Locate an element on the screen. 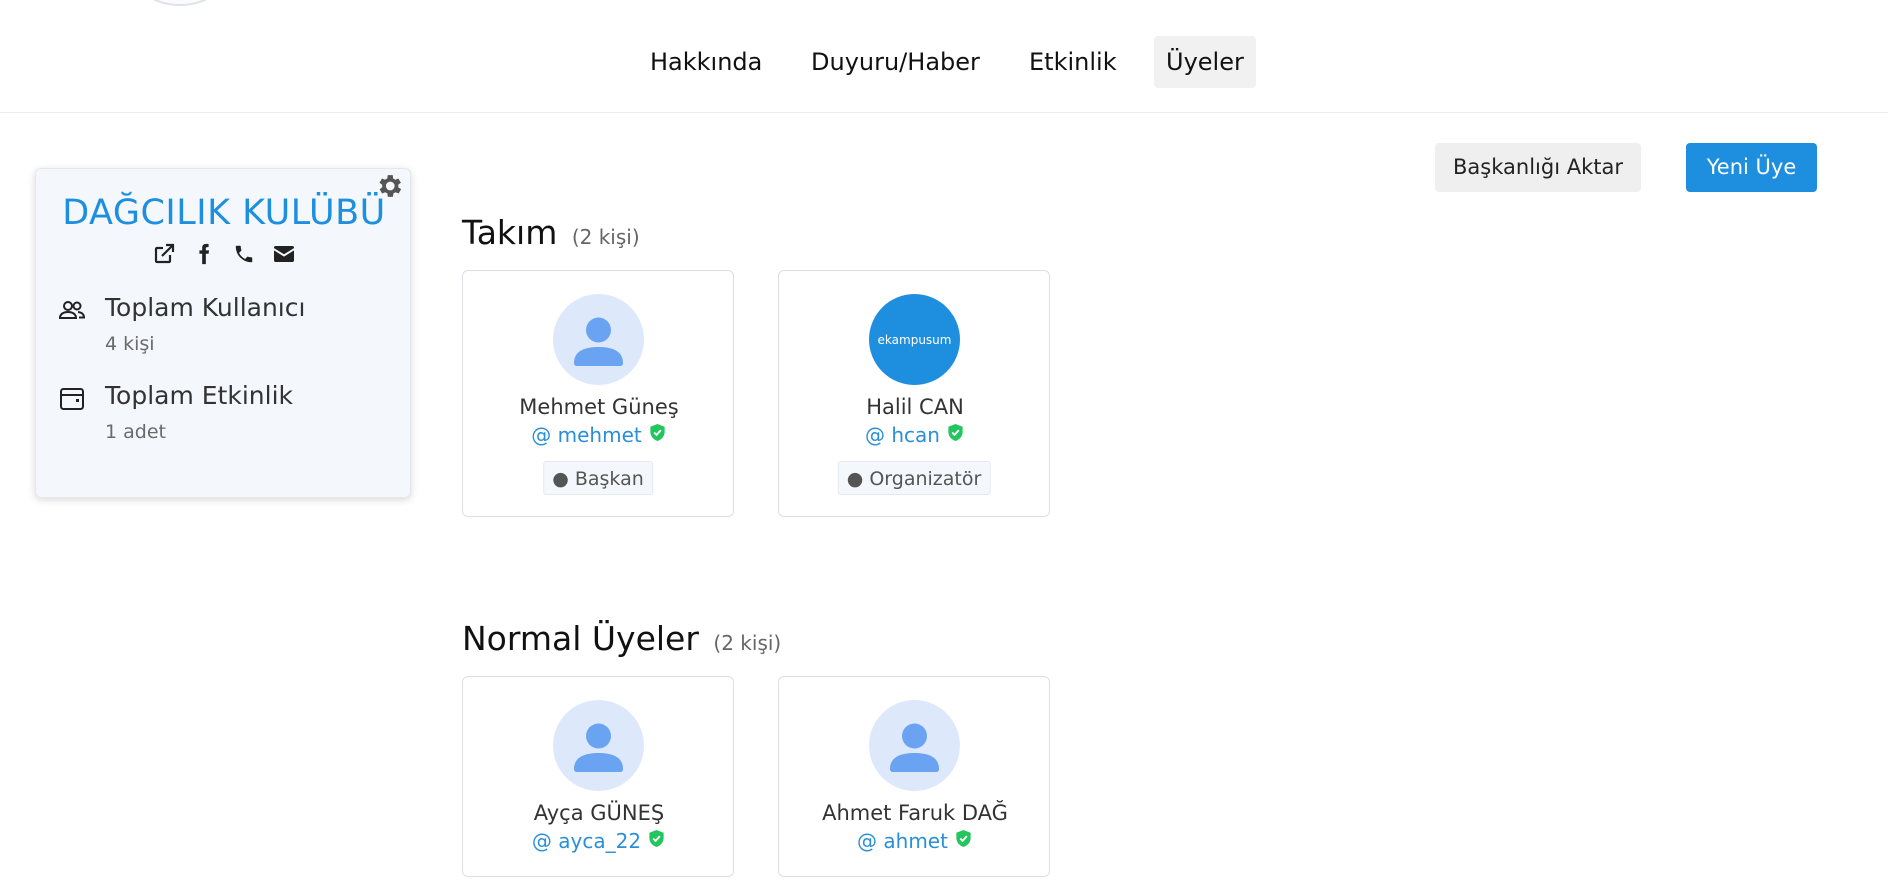  stat-label-users: Toplam Kullanıcı is located at coordinates (205, 307).